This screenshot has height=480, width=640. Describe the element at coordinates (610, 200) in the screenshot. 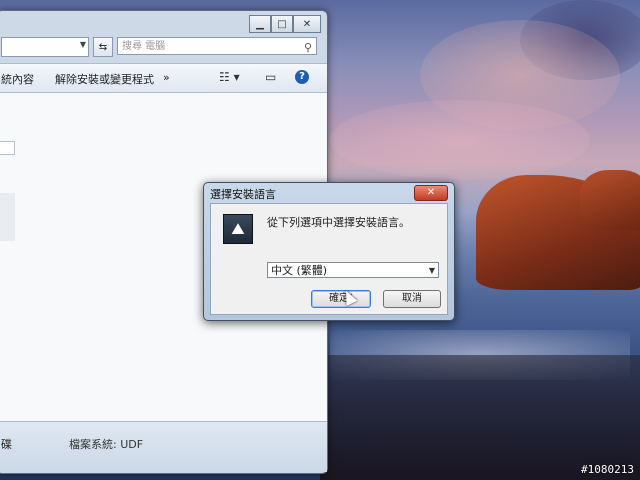

I see `sea-rock-right` at that location.